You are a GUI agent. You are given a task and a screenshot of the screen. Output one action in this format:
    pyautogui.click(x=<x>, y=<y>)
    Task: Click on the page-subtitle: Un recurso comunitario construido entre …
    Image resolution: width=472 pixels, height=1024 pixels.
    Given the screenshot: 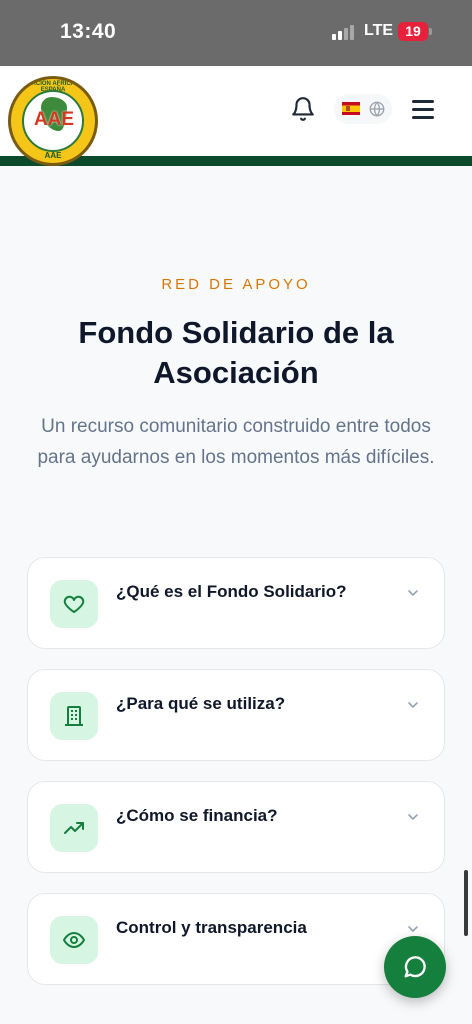 What is the action you would take?
    pyautogui.click(x=236, y=442)
    